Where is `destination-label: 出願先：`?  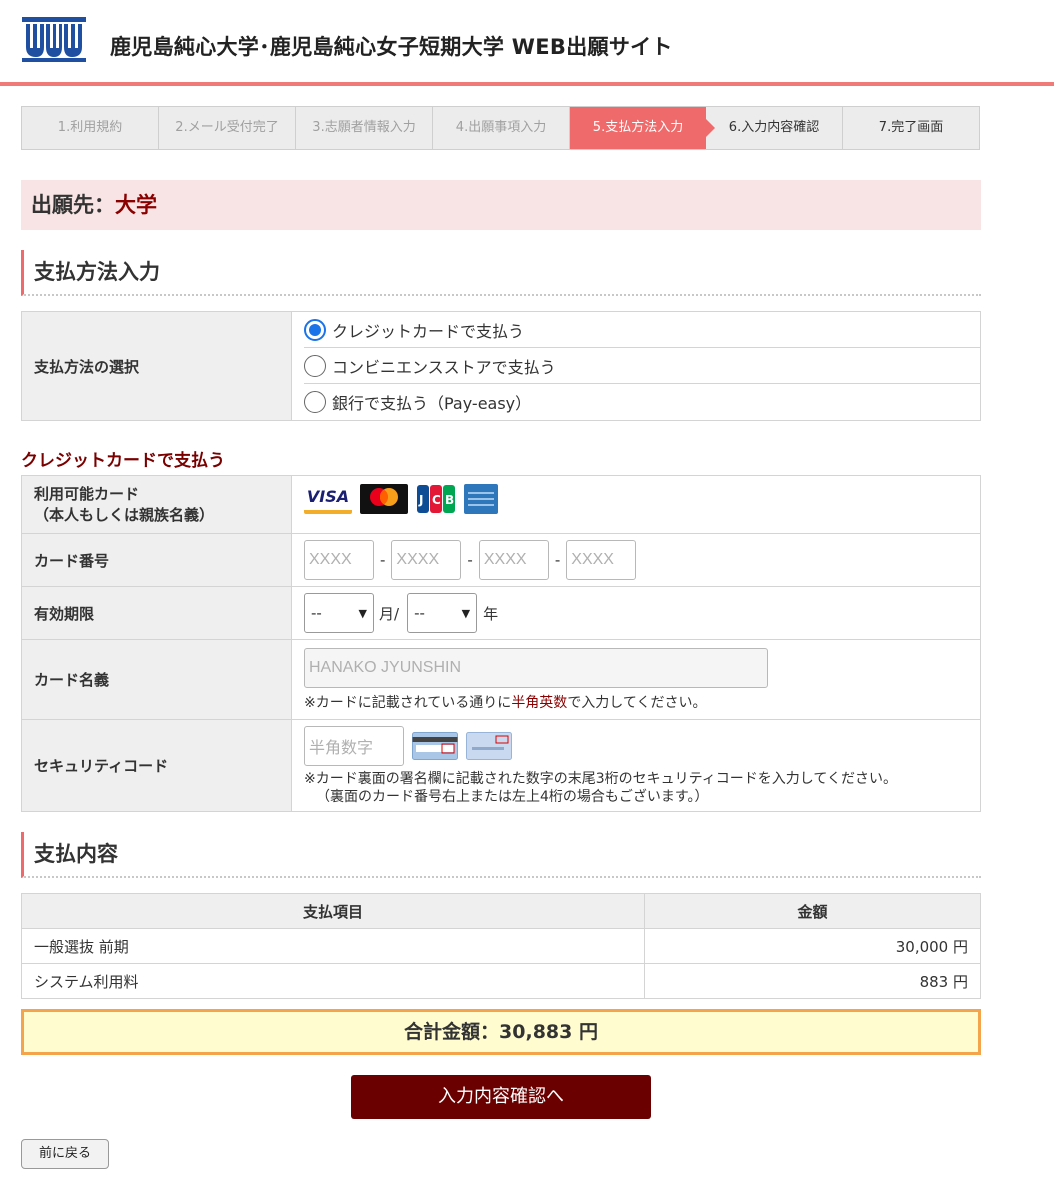
destination-label: 出願先： is located at coordinates (73, 205).